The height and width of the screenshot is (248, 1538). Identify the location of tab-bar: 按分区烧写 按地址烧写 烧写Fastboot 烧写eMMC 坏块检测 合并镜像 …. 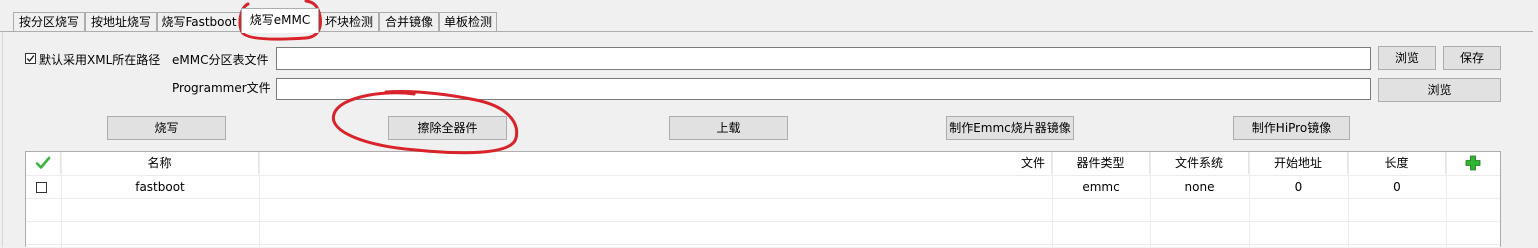
(769, 16).